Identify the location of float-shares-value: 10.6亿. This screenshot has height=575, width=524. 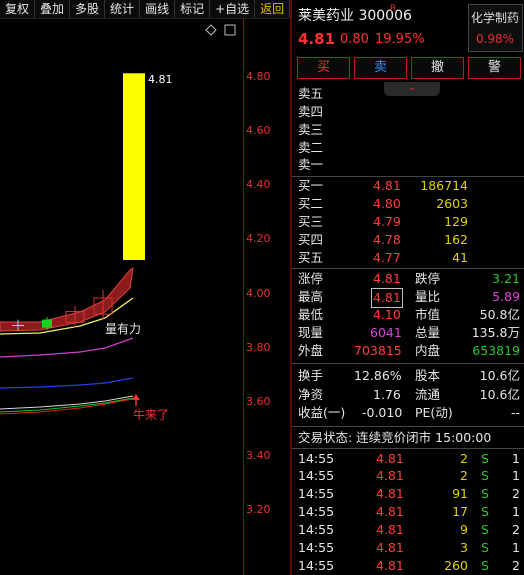
(499, 394).